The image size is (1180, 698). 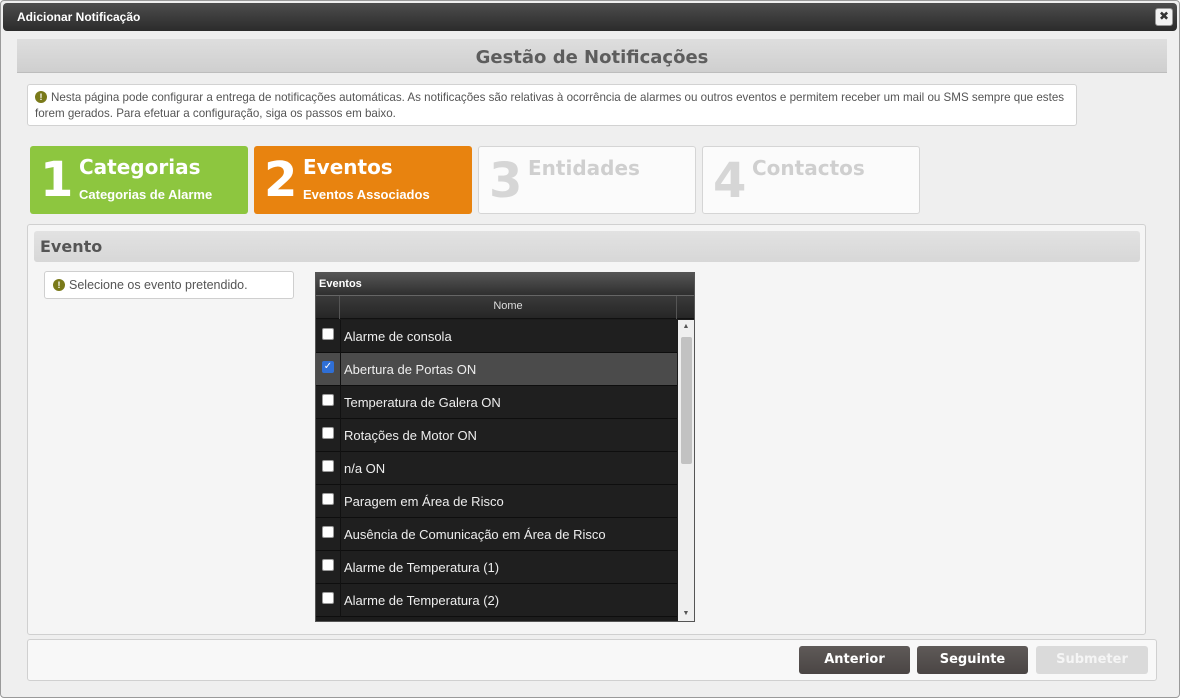 I want to click on grid-caption: Eventos, so click(x=505, y=284).